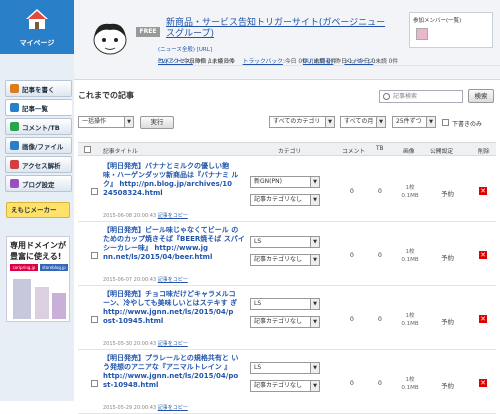 The width and height of the screenshot is (500, 414). Describe the element at coordinates (38, 245) in the screenshot. I see `ad-line1: 専用ドメインが` at that location.